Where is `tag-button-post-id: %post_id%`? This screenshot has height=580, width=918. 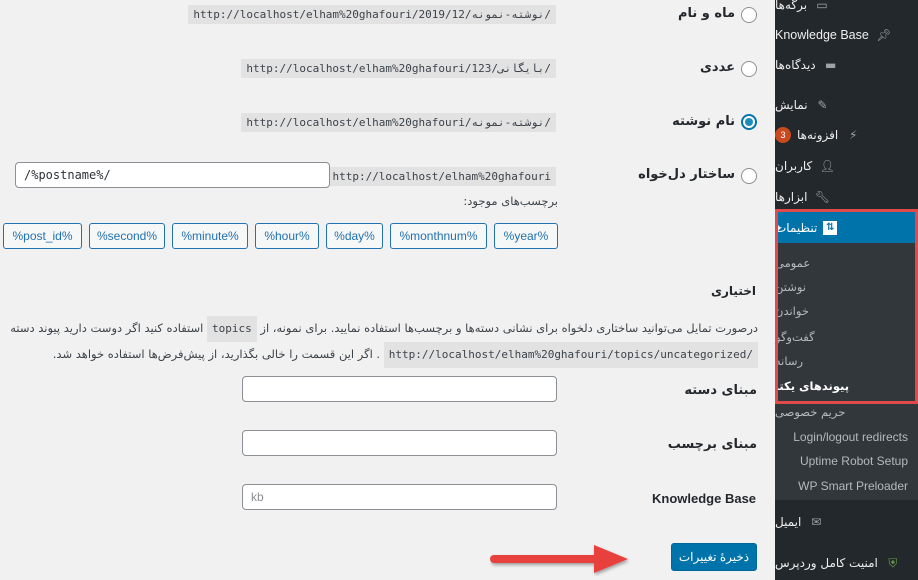
tag-button-post-id: %post_id% is located at coordinates (42, 236).